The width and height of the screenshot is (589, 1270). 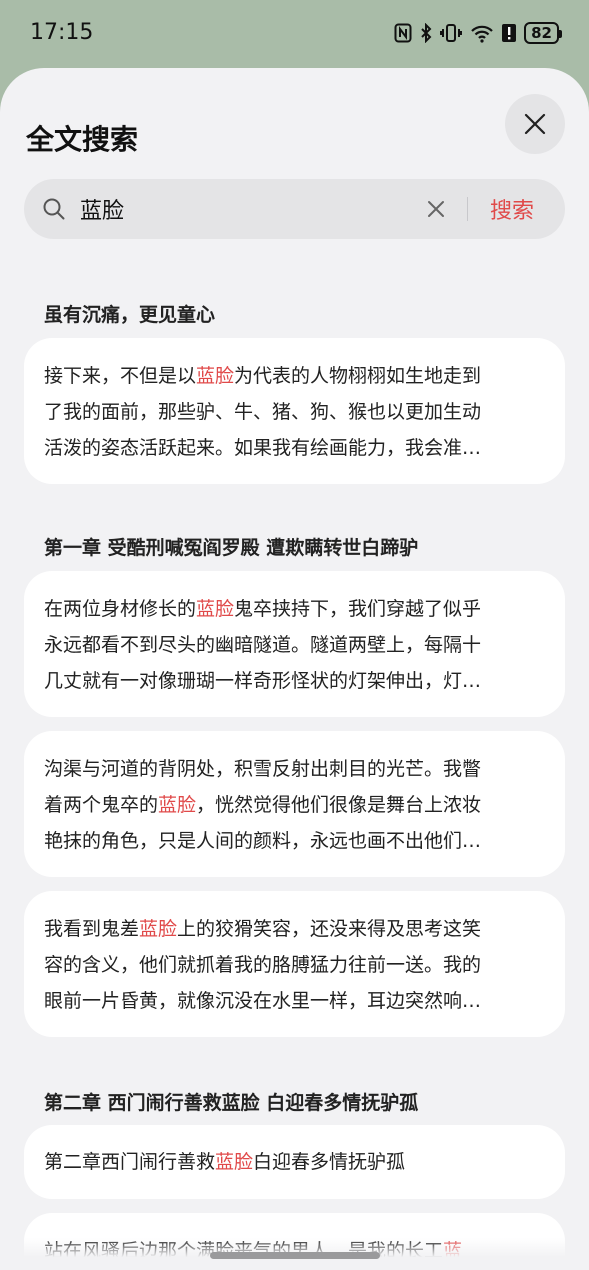 I want to click on snippet-text: 容的含义，他们就抓着我的胳膊猛力往前一送。我的, so click(x=263, y=965).